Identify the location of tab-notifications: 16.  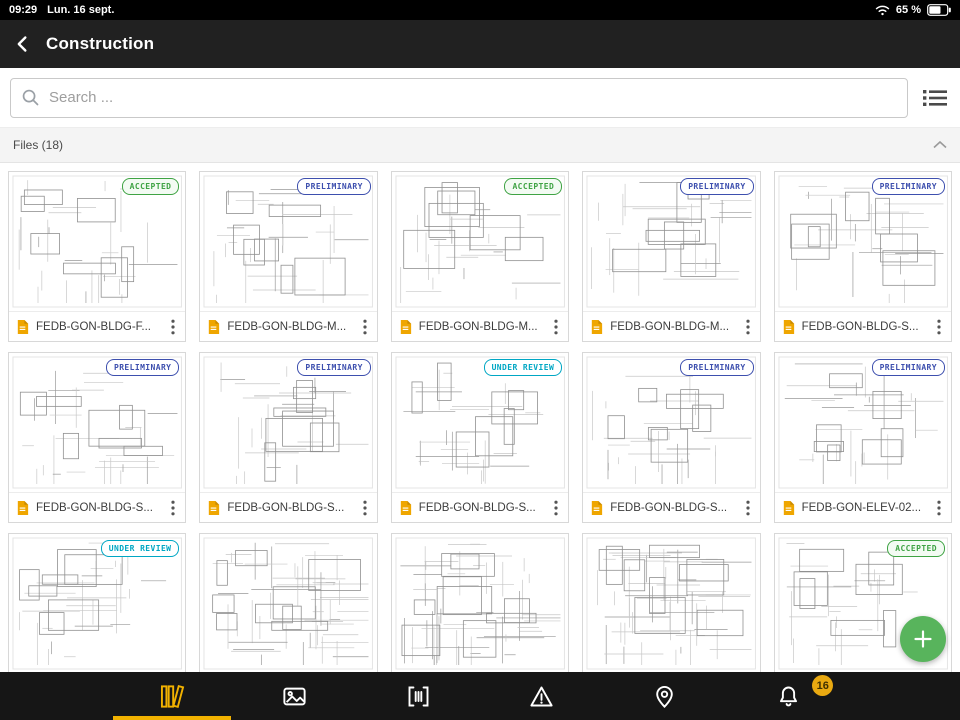
(788, 696).